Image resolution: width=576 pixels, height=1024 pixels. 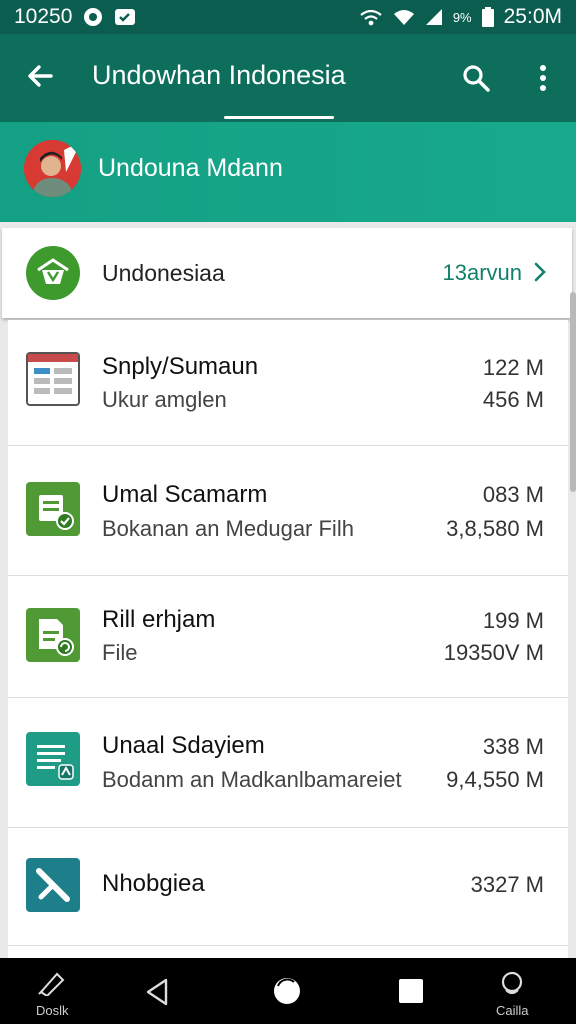 I want to click on item-title: Snply/Sumaun, so click(x=180, y=366).